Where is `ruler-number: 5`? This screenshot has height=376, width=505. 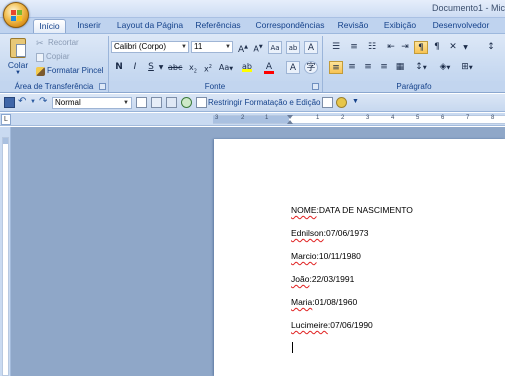
ruler-number: 5 is located at coordinates (418, 118).